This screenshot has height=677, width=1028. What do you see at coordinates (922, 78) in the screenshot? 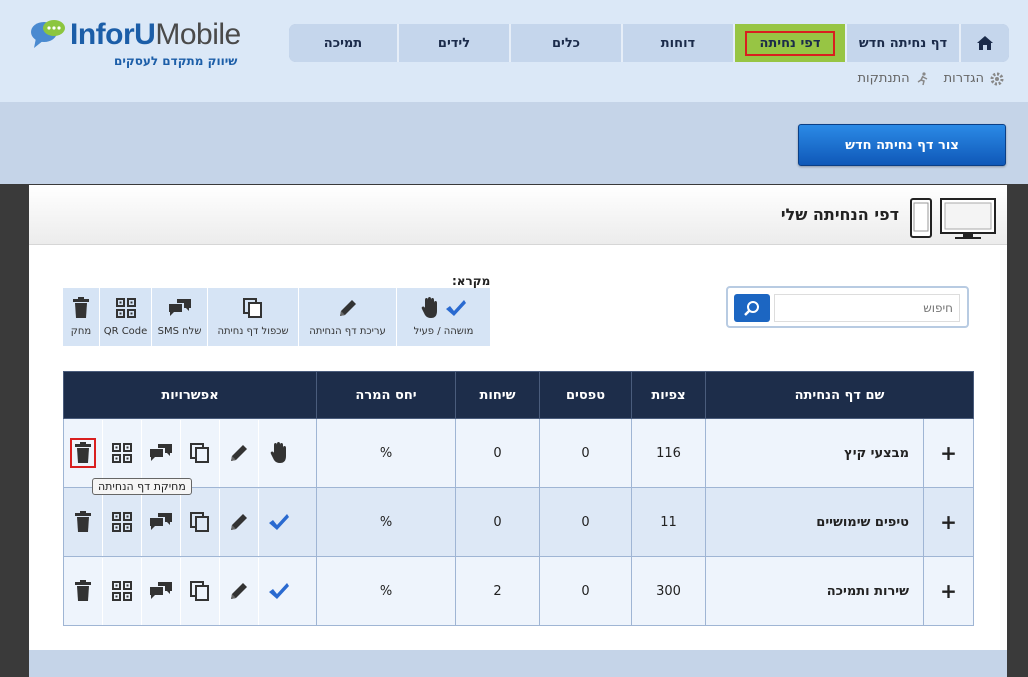
I see `running-person-icon` at bounding box center [922, 78].